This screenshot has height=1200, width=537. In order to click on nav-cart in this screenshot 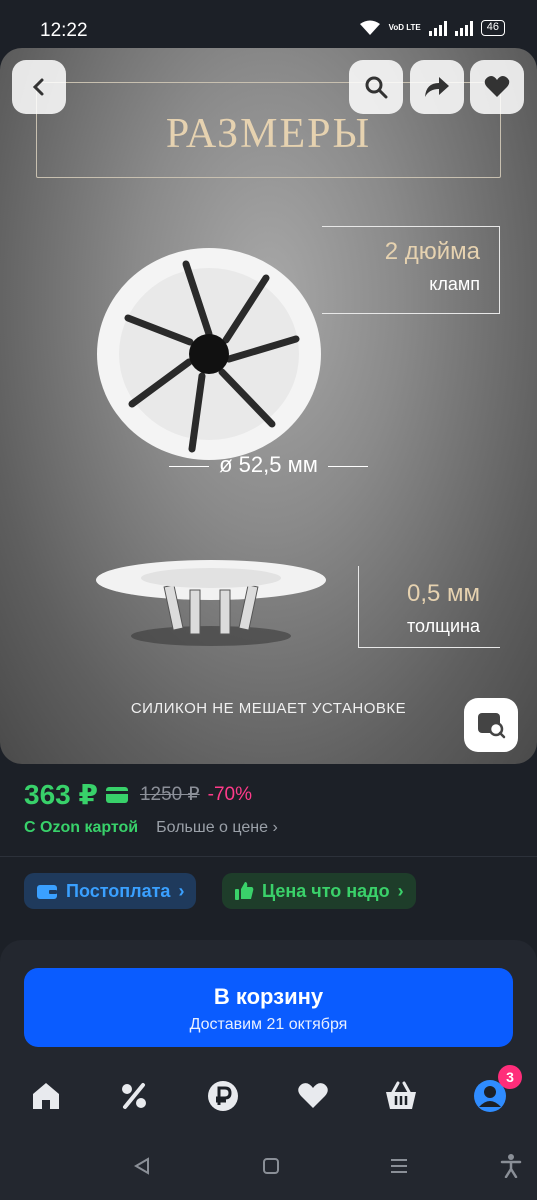, I will do `click(401, 1096)`.